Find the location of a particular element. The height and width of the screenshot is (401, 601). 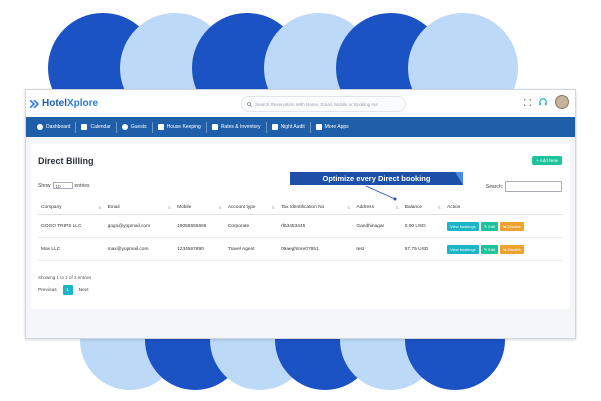

dashboard-icon is located at coordinates (40, 127).